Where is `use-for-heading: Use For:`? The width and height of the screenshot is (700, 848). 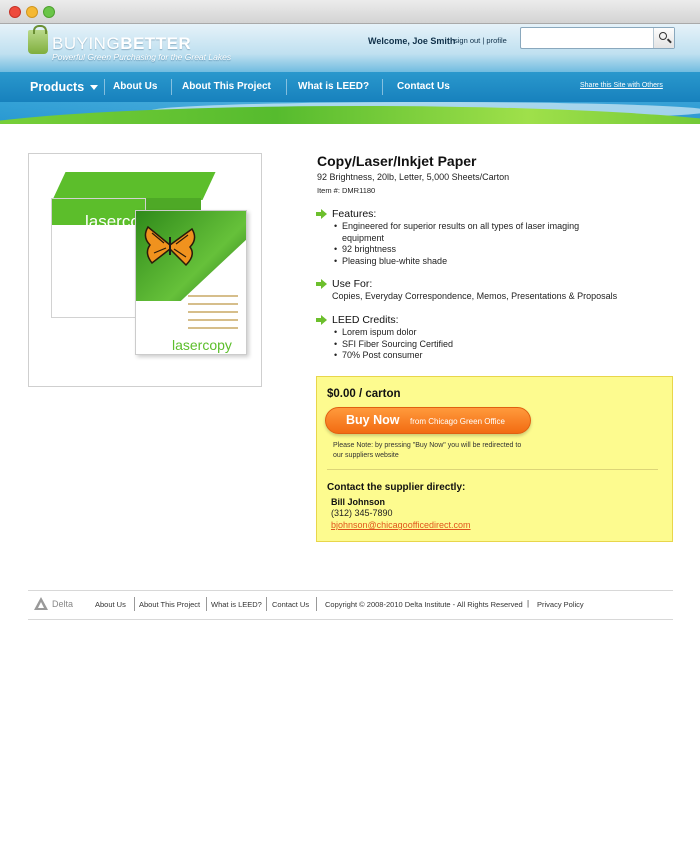 use-for-heading: Use For: is located at coordinates (352, 284).